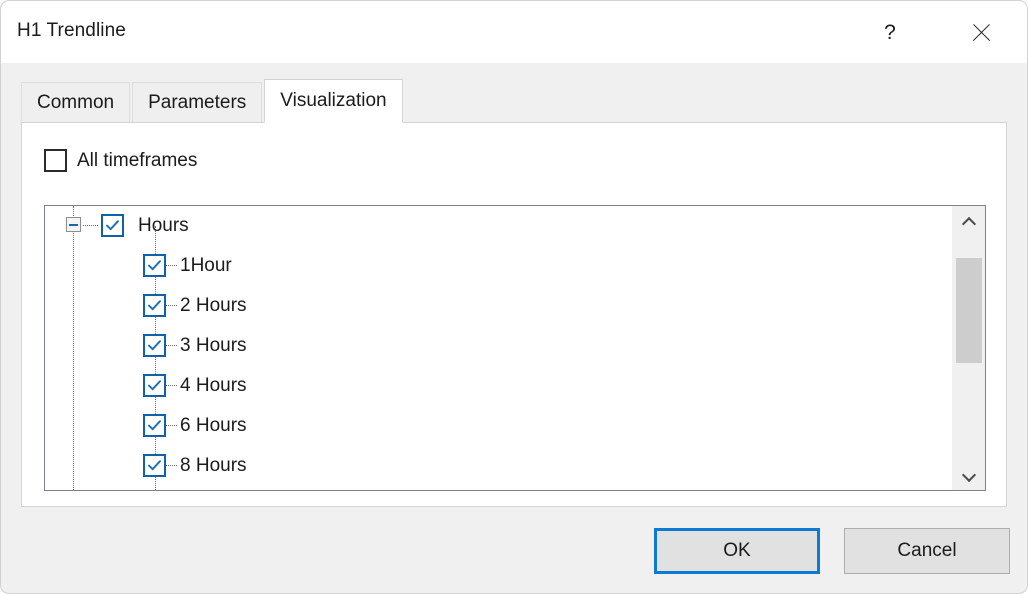 This screenshot has width=1028, height=594. I want to click on scroll-up-button, so click(968, 222).